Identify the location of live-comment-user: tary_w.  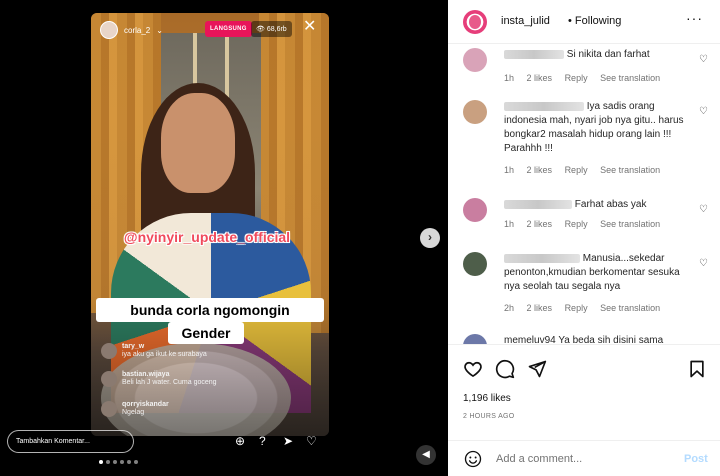
(133, 346).